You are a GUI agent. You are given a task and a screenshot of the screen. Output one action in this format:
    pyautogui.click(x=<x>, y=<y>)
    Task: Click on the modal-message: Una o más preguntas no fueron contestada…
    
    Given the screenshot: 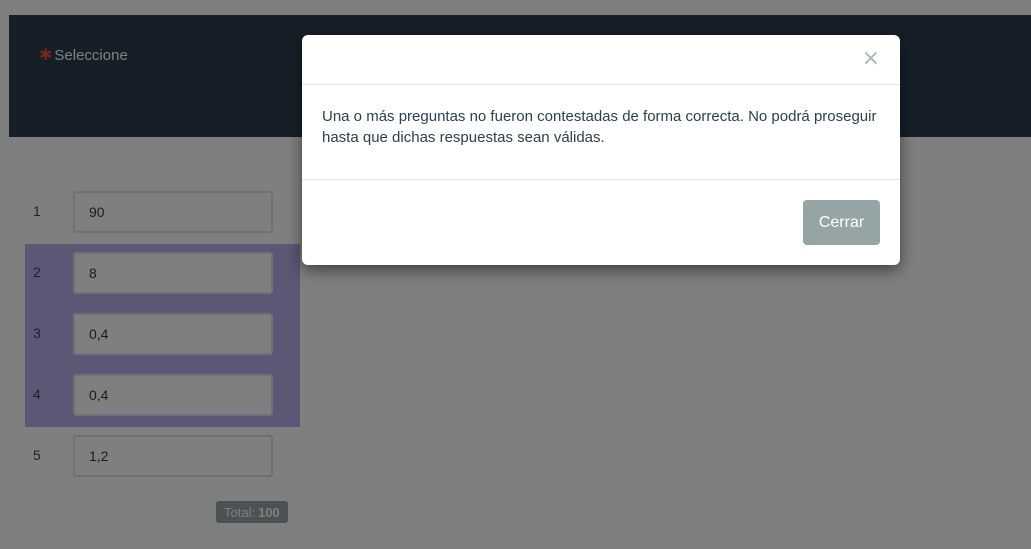 What is the action you would take?
    pyautogui.click(x=599, y=127)
    